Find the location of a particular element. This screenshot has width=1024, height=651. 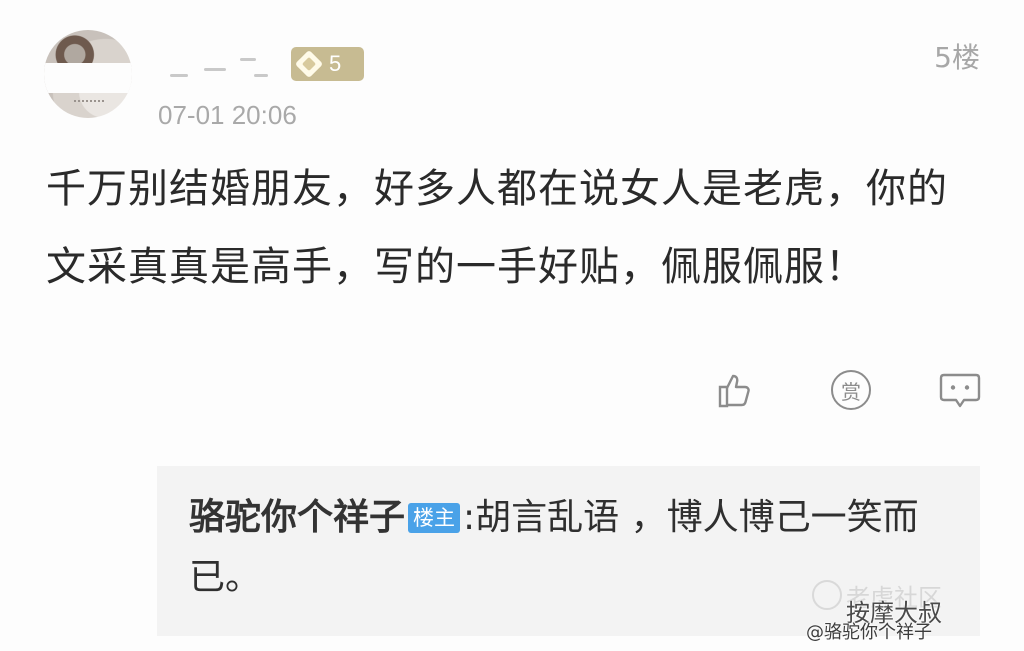

thumbs-up-icon is located at coordinates (734, 391).